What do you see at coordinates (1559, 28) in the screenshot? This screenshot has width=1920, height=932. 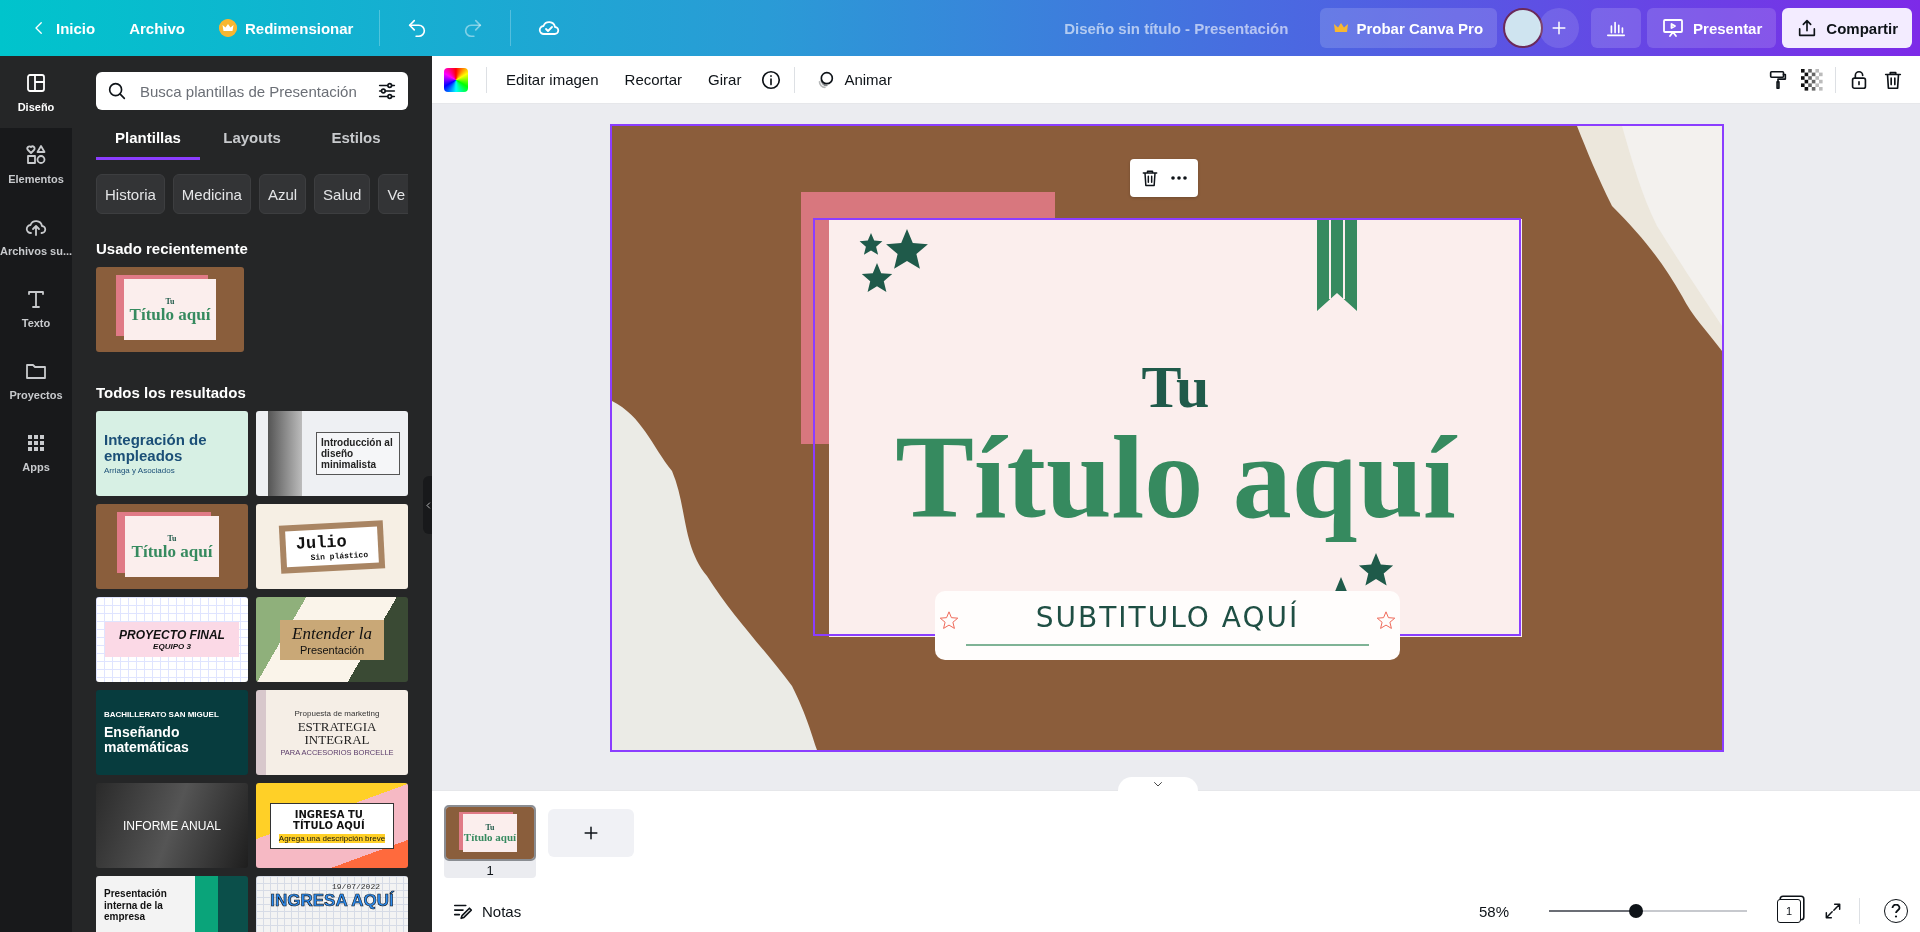 I see `add-collaborator-button` at bounding box center [1559, 28].